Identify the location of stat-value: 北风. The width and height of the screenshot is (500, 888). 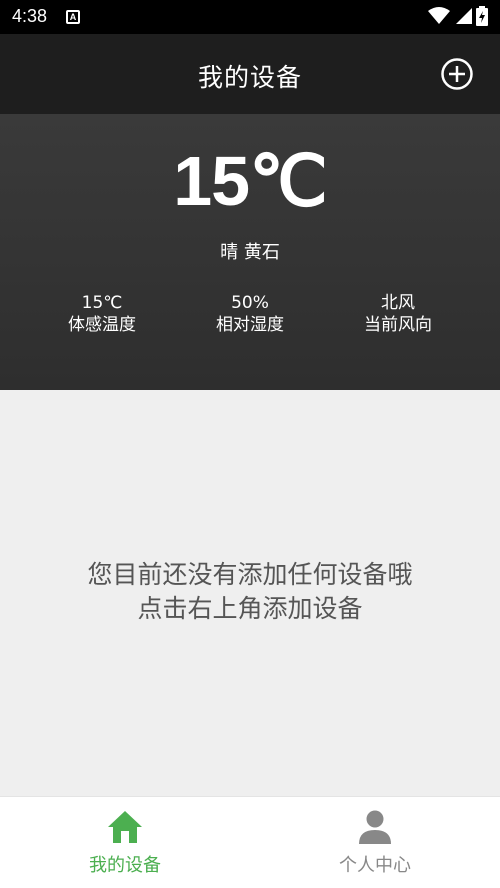
(398, 303).